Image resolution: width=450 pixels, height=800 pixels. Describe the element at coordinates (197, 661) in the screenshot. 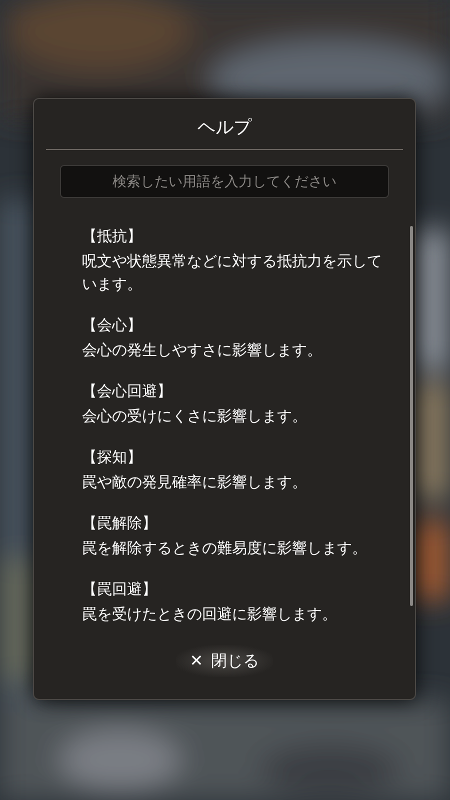

I see `close-icon: ✕` at that location.